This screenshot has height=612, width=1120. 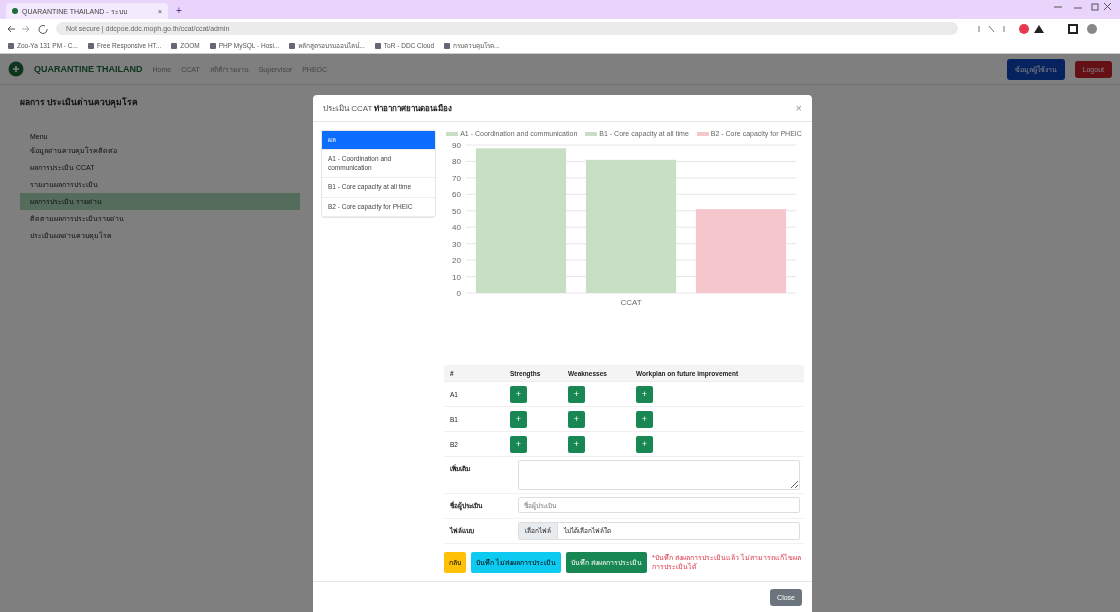 What do you see at coordinates (456, 145) in the screenshot?
I see `y-tick-label: 90` at bounding box center [456, 145].